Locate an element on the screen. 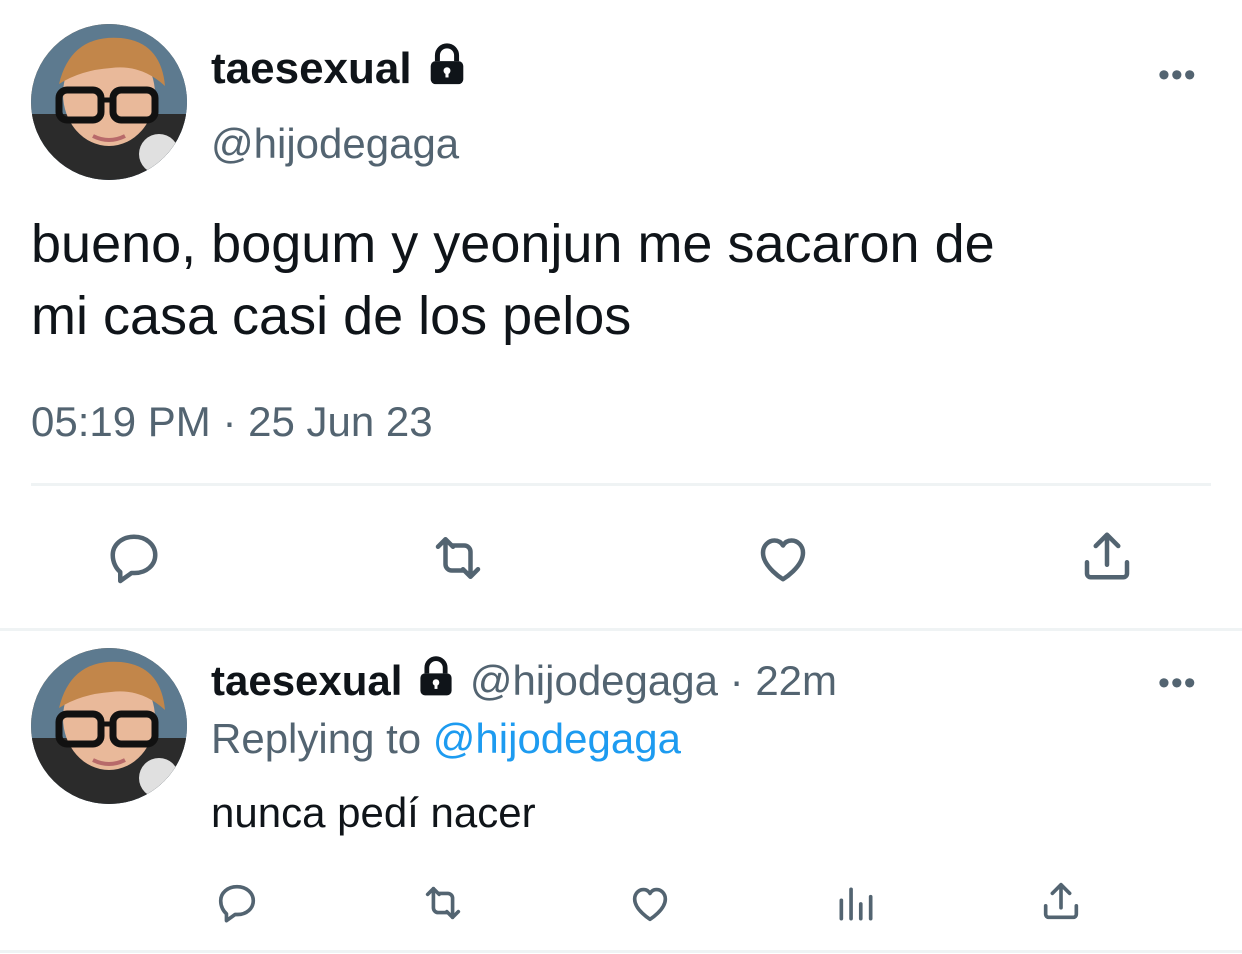 The height and width of the screenshot is (954, 1242). tweet-time: 05:19 PM is located at coordinates (121, 421).